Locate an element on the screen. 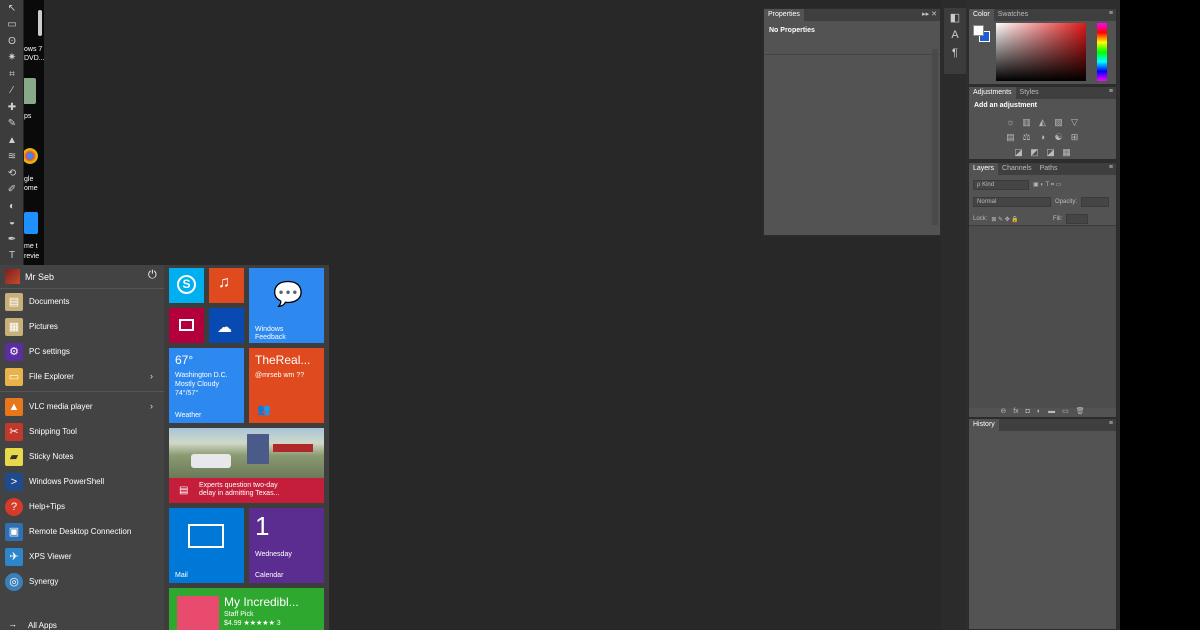 The width and height of the screenshot is (1200, 630). menu-item-xps-viewer: ✈ XPS Viewer is located at coordinates (82, 556).